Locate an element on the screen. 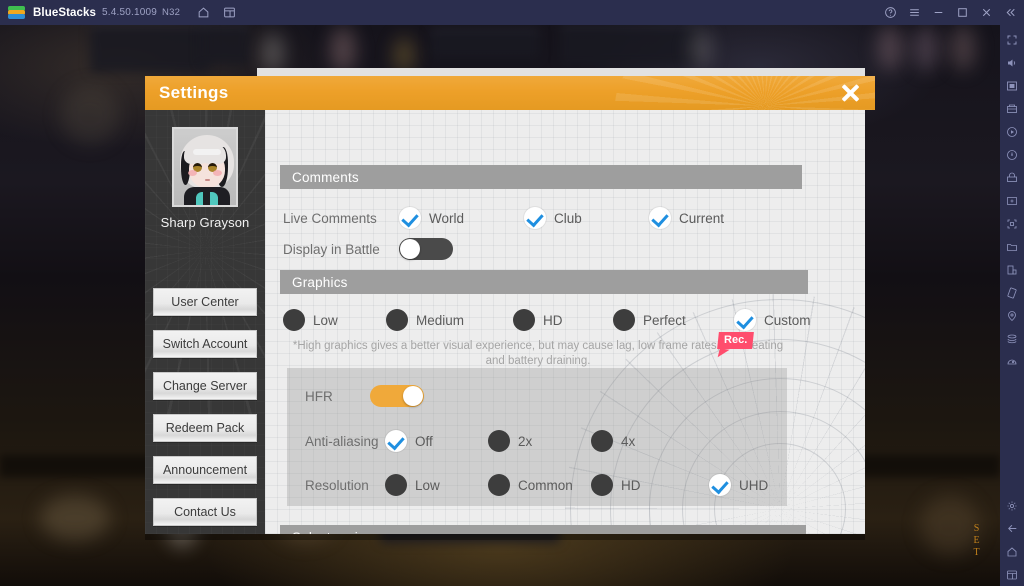 Image resolution: width=1024 pixels, height=586 pixels. antialiasing-option-off: Off is located at coordinates (436, 441).